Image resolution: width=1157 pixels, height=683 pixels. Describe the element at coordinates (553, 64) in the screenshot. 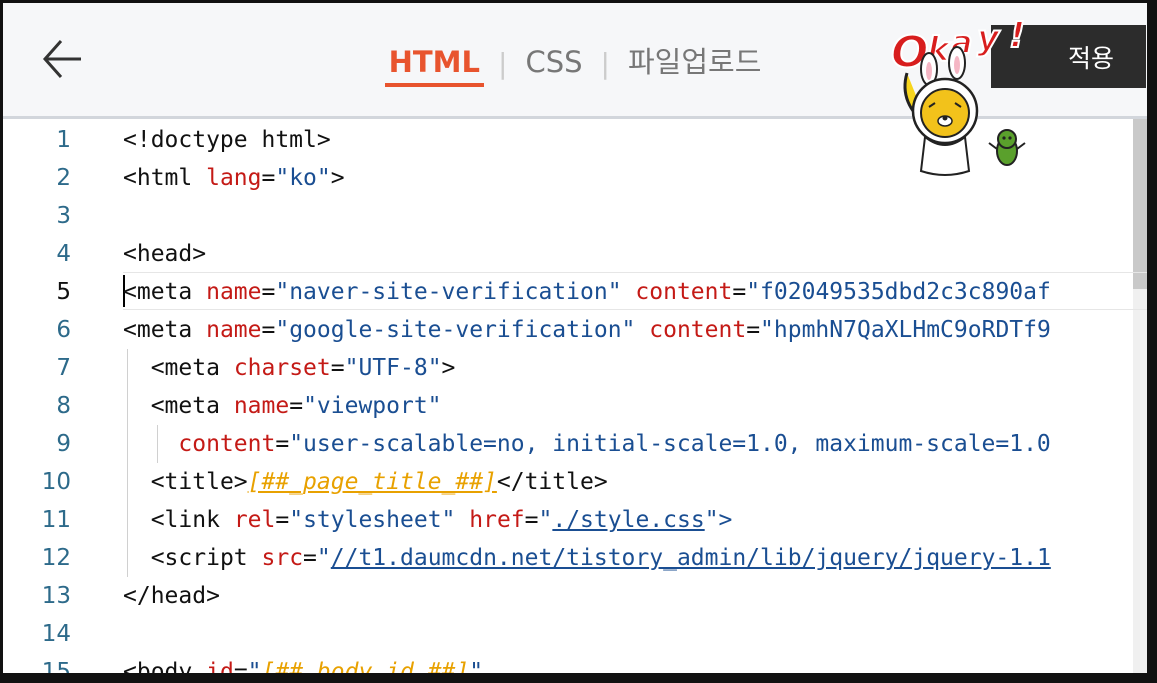

I see `tab-css: CSS` at that location.